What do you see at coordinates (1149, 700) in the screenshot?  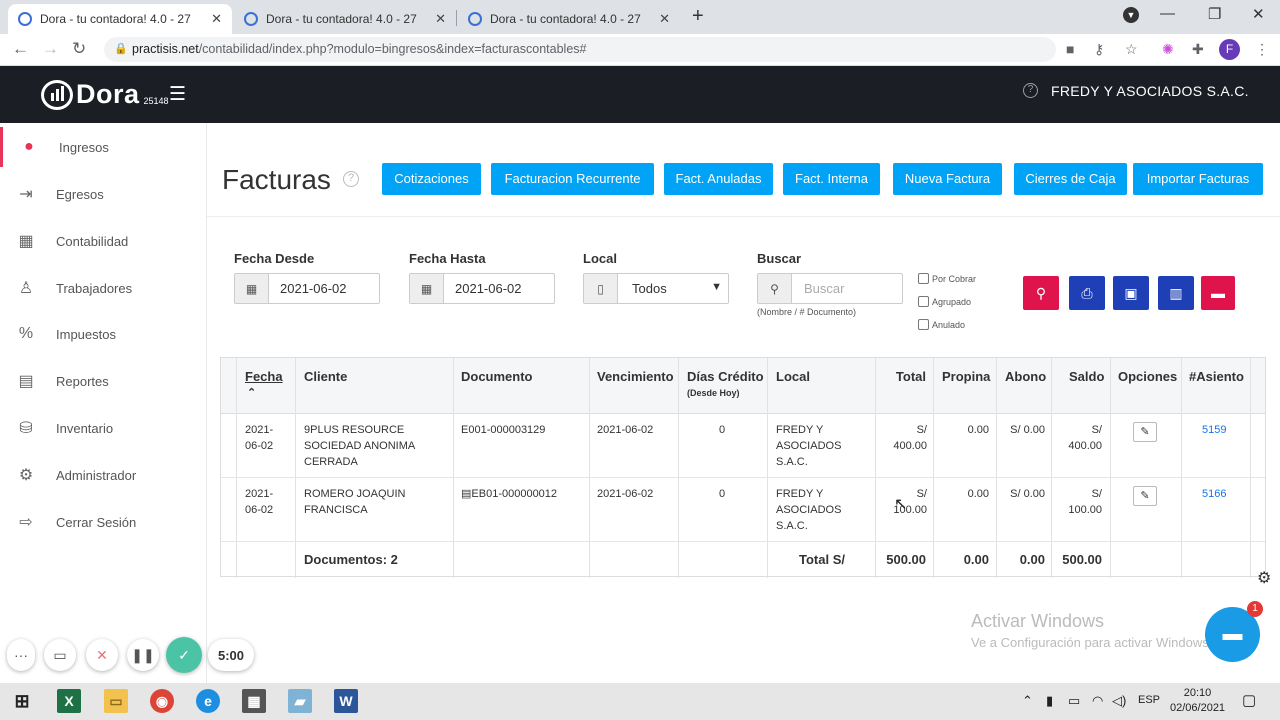 I see `language-indicator: ESP` at bounding box center [1149, 700].